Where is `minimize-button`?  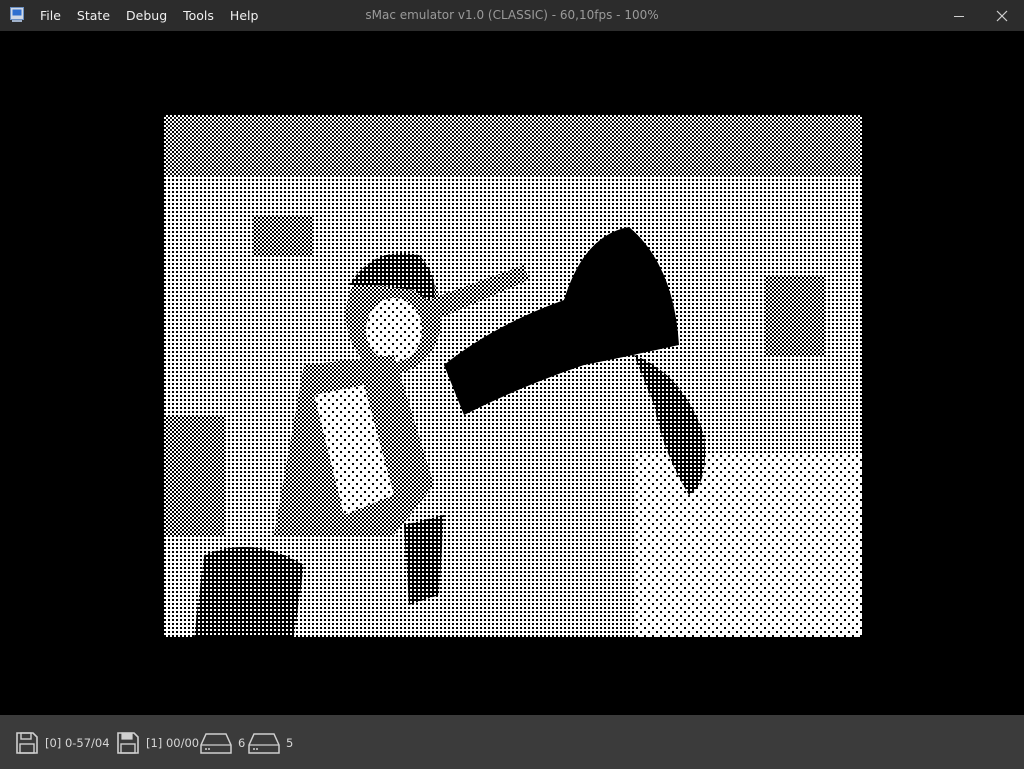
minimize-button is located at coordinates (959, 15).